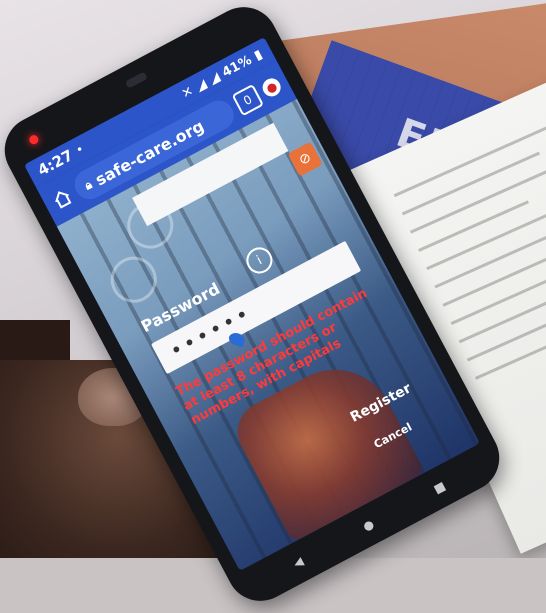 The height and width of the screenshot is (613, 546). Describe the element at coordinates (187, 92) in the screenshot. I see `mute-icon: ✕` at that location.